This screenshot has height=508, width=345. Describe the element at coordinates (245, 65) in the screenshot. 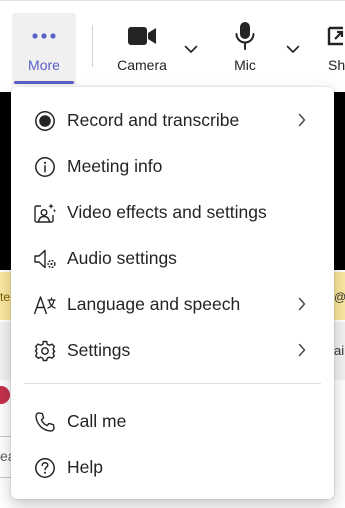

I see `mic-button-label: Mic` at that location.